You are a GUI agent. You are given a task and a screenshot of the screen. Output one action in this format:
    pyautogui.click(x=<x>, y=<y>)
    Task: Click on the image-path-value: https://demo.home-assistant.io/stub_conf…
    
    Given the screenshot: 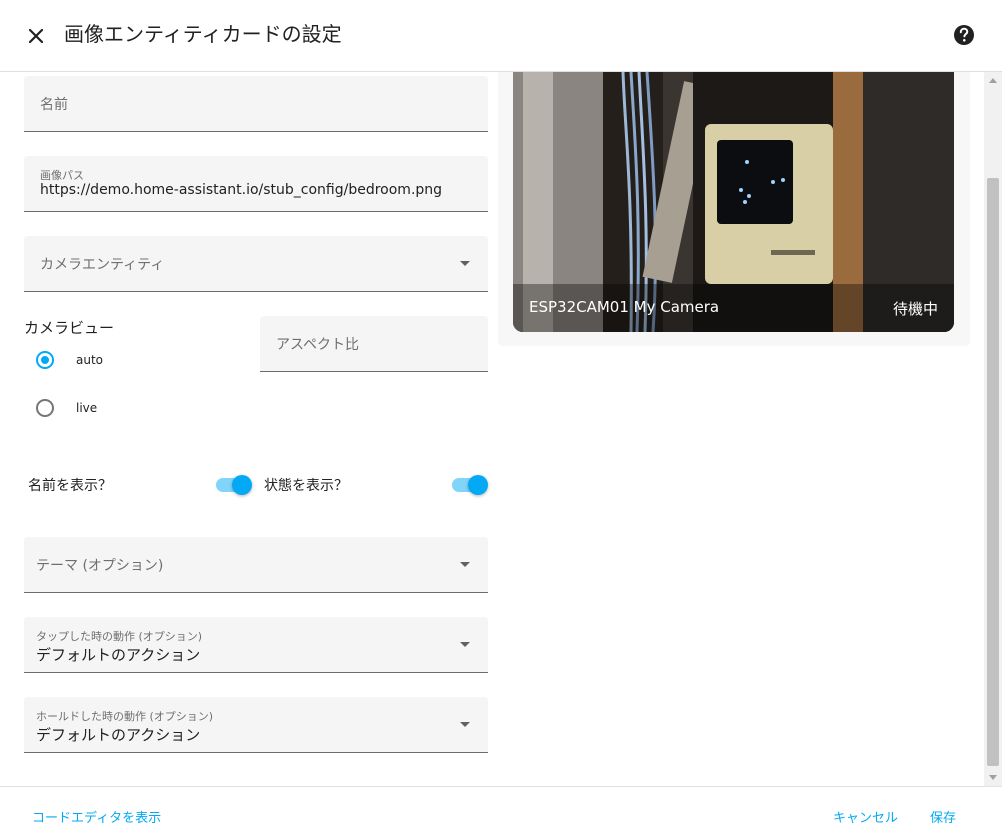 What is the action you would take?
    pyautogui.click(x=241, y=190)
    